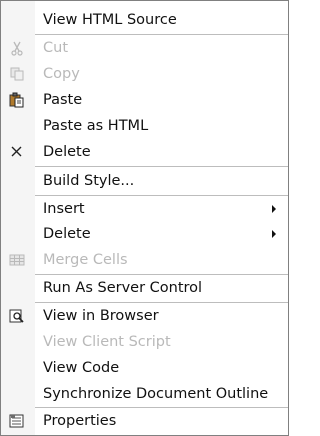 The height and width of the screenshot is (436, 320). What do you see at coordinates (61, 74) in the screenshot?
I see `menu-item-label: Copy` at bounding box center [61, 74].